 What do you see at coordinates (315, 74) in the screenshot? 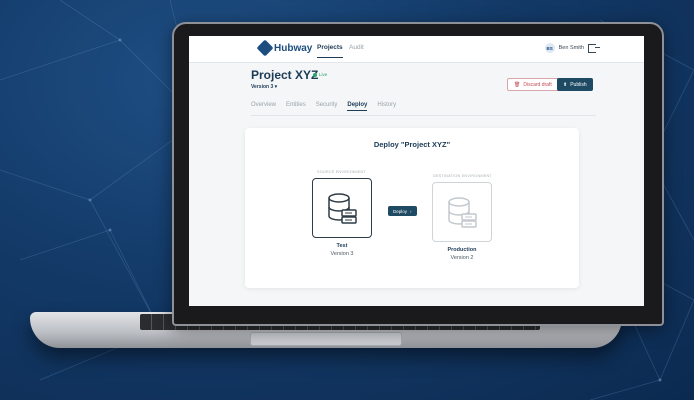
I see `live-dot-icon` at bounding box center [315, 74].